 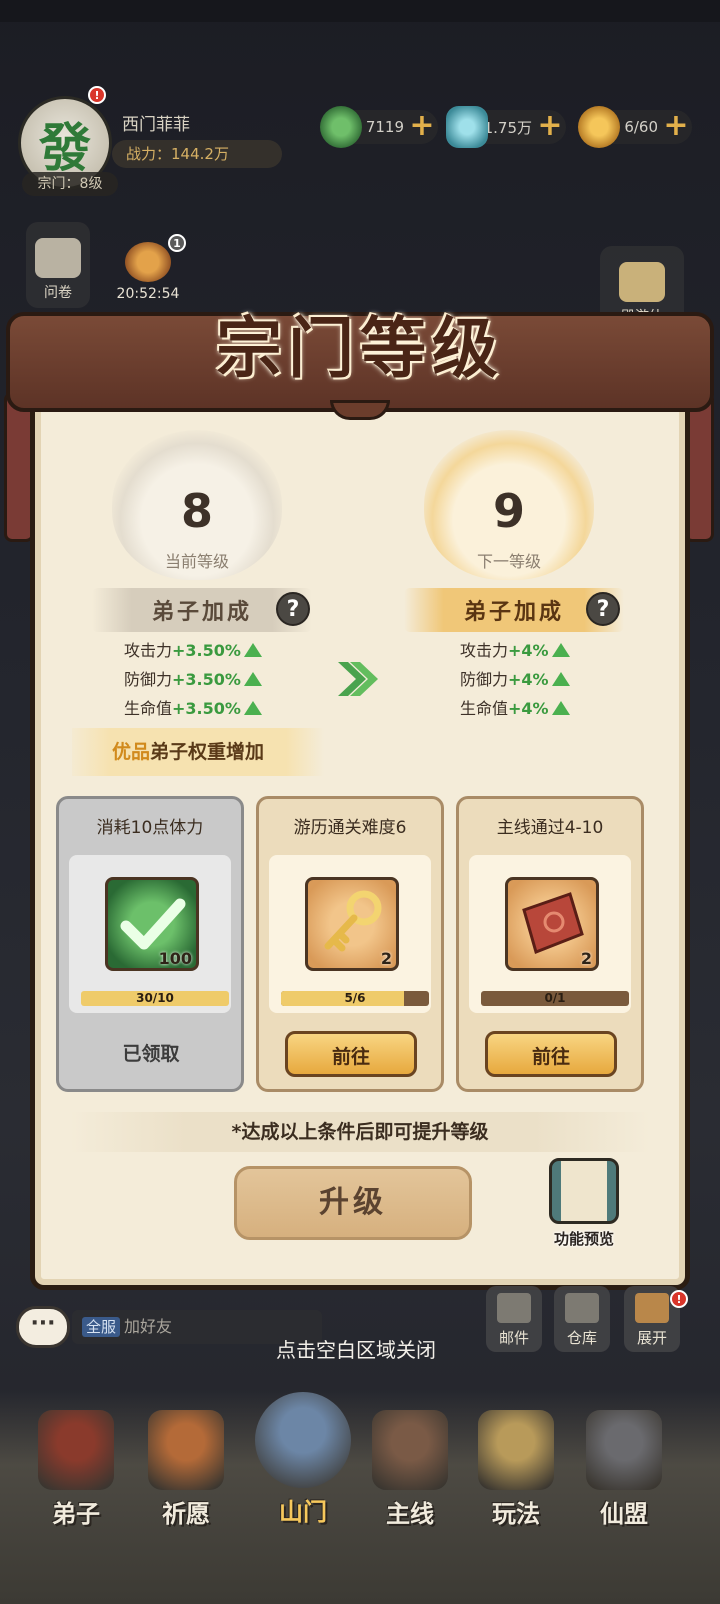 I want to click on mail-label: 邮件, so click(x=513, y=1338).